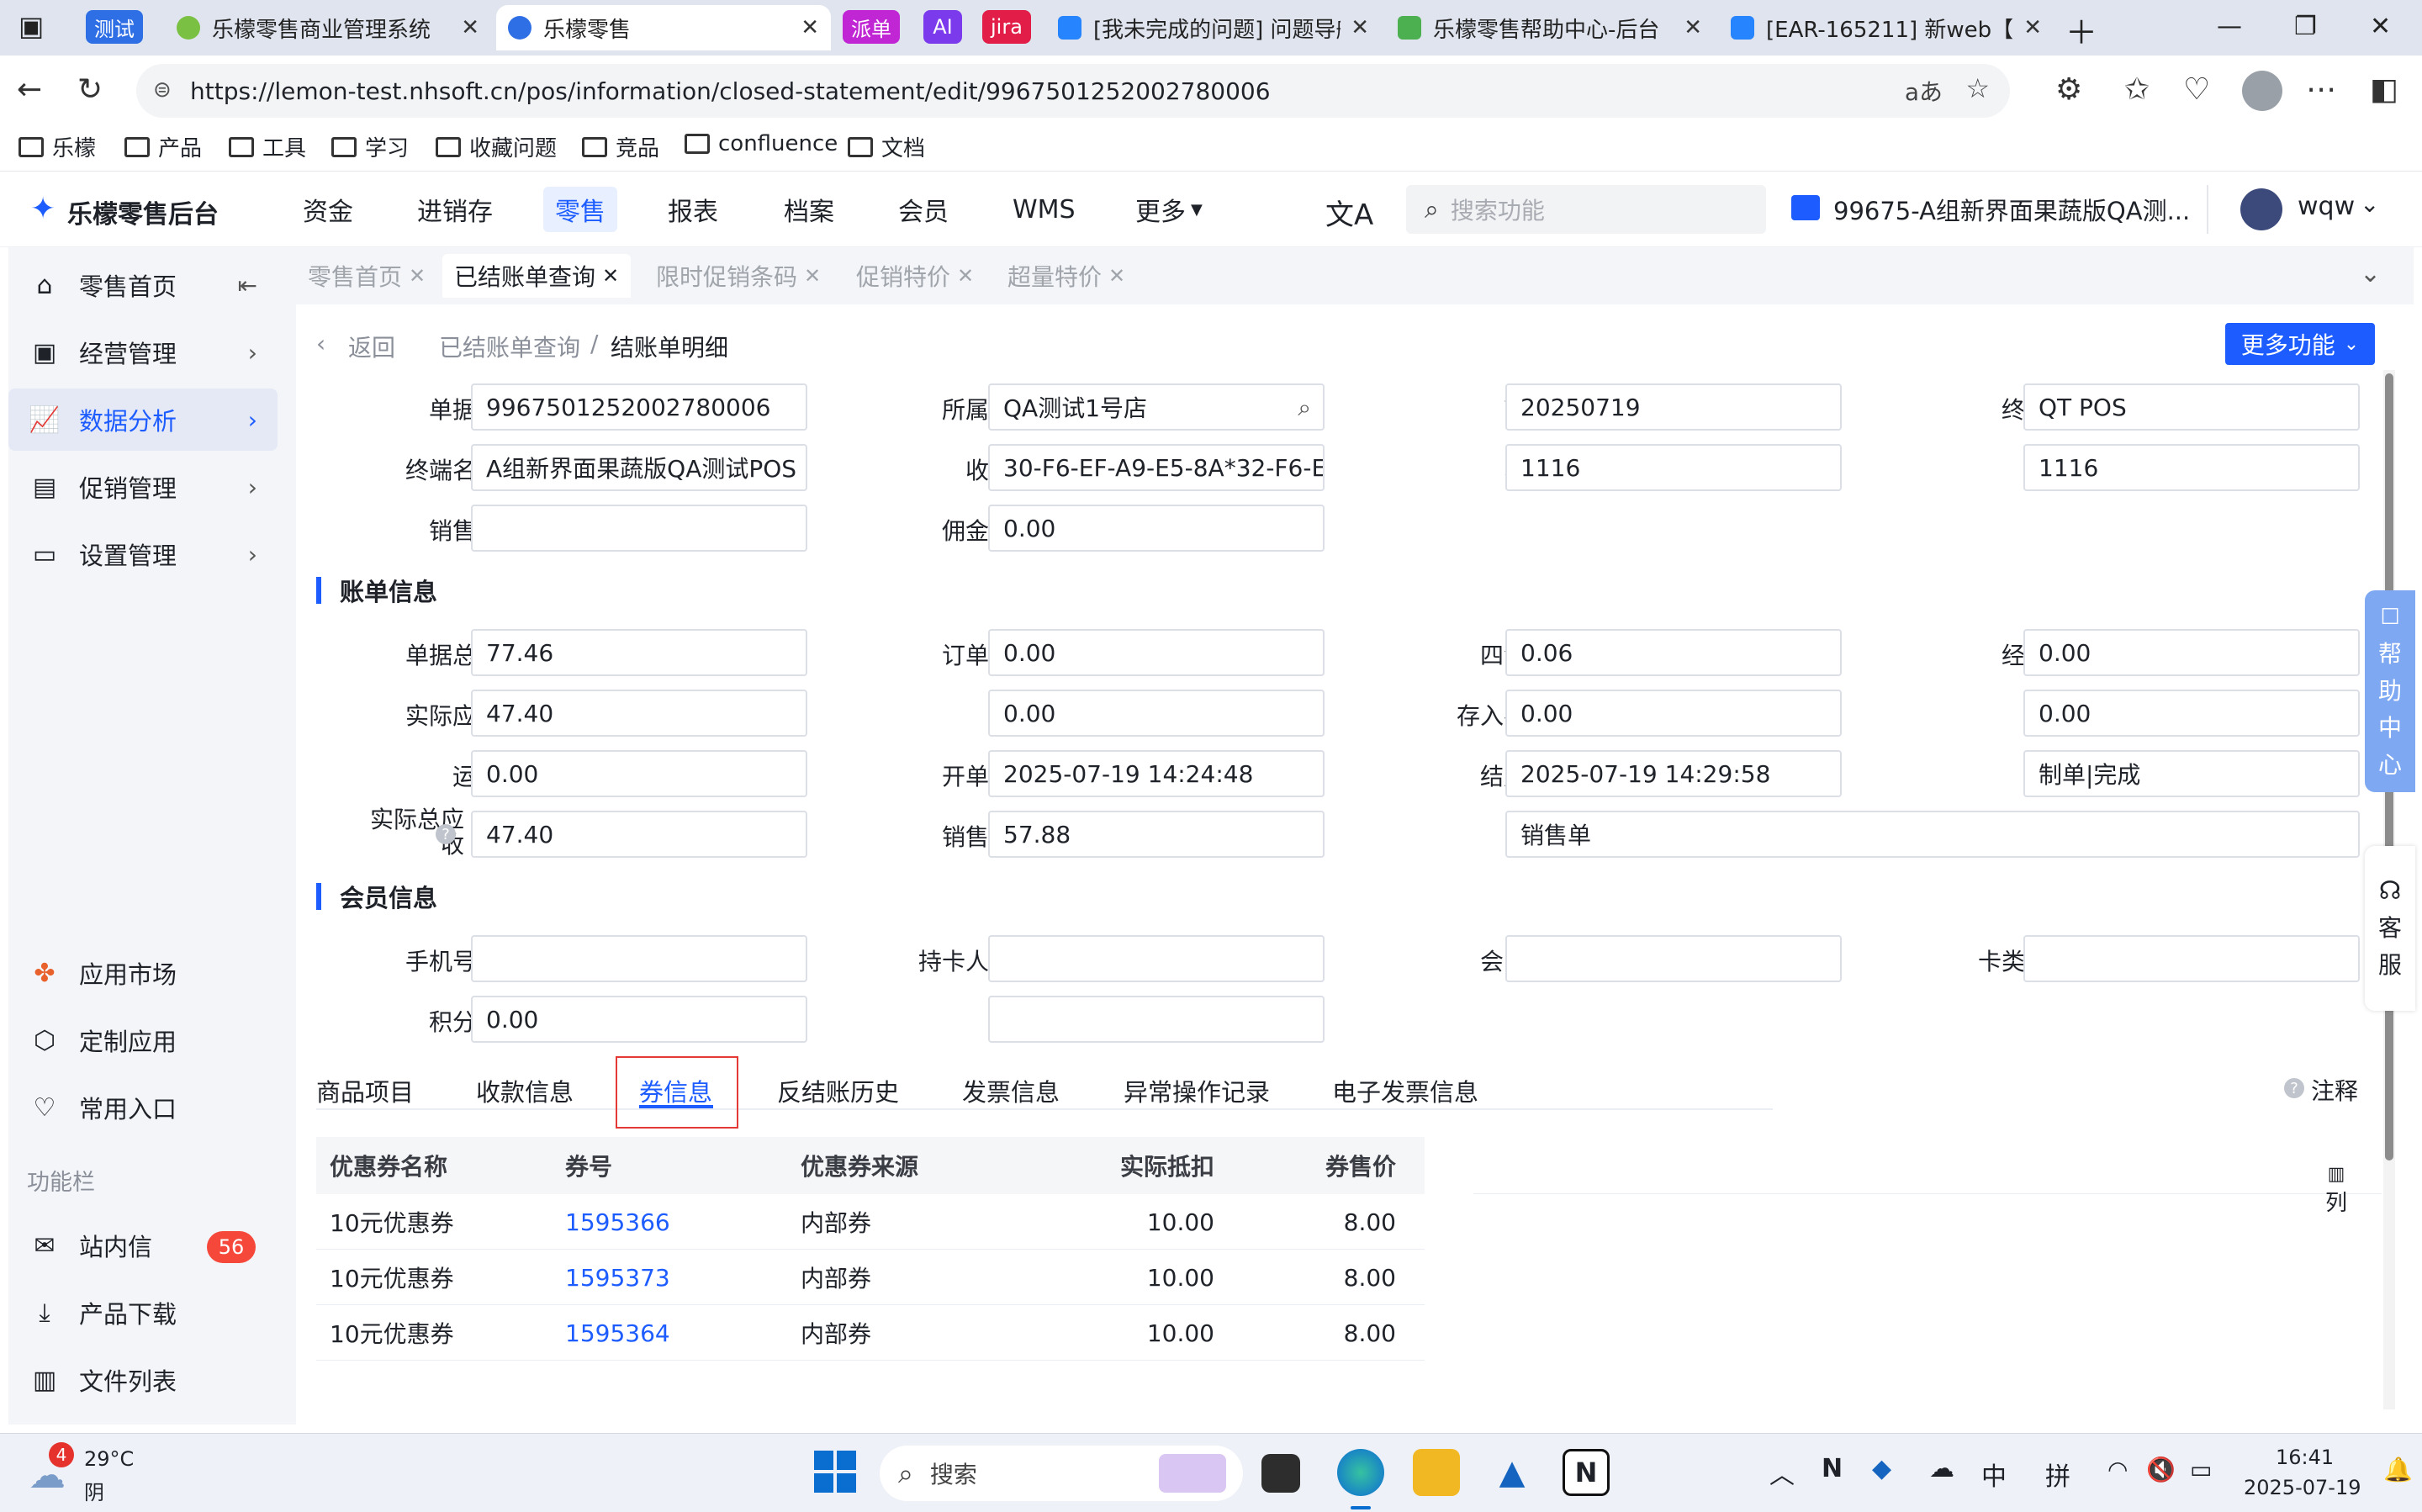 Image resolution: width=2422 pixels, height=1512 pixels. Describe the element at coordinates (1156, 958) in the screenshot. I see `holder-field` at that location.